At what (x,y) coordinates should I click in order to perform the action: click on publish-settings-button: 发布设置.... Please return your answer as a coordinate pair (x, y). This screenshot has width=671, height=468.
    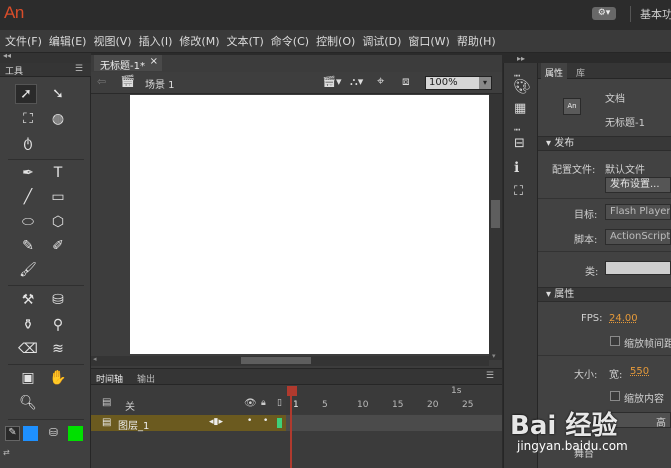
    Looking at the image, I should click on (638, 185).